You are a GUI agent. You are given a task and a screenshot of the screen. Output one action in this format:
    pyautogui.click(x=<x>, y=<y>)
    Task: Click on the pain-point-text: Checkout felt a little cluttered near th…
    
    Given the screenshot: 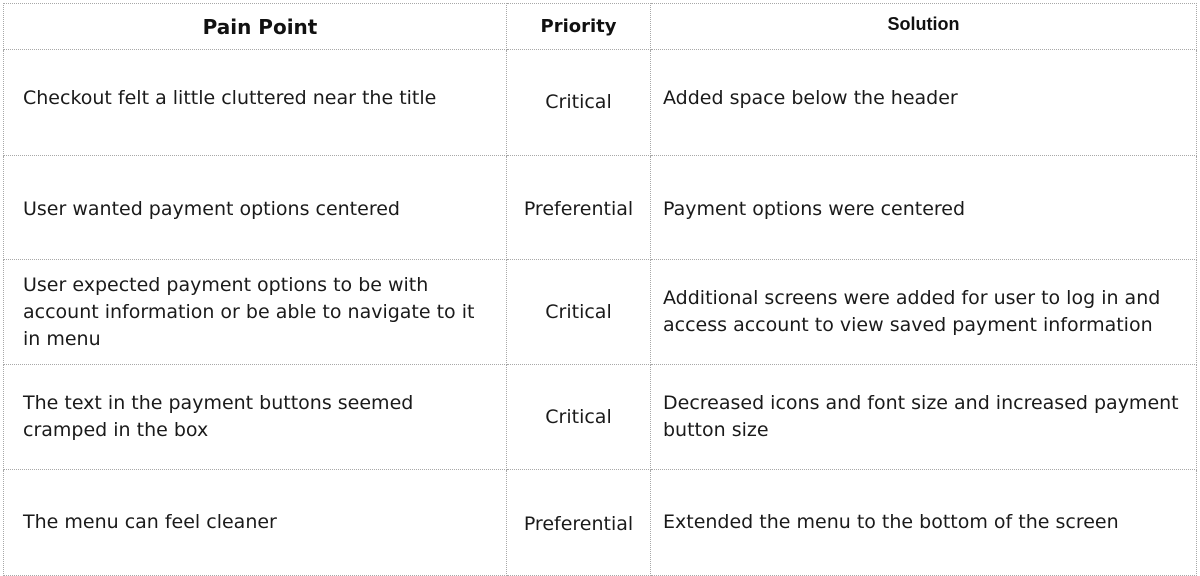 What is the action you would take?
    pyautogui.click(x=230, y=98)
    